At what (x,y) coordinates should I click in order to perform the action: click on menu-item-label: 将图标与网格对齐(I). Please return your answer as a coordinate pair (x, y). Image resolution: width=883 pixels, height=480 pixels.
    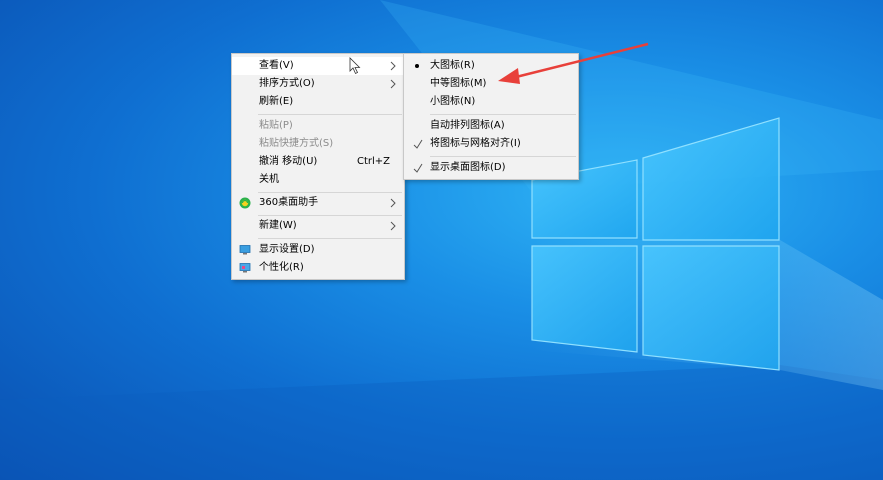
    Looking at the image, I should click on (475, 143).